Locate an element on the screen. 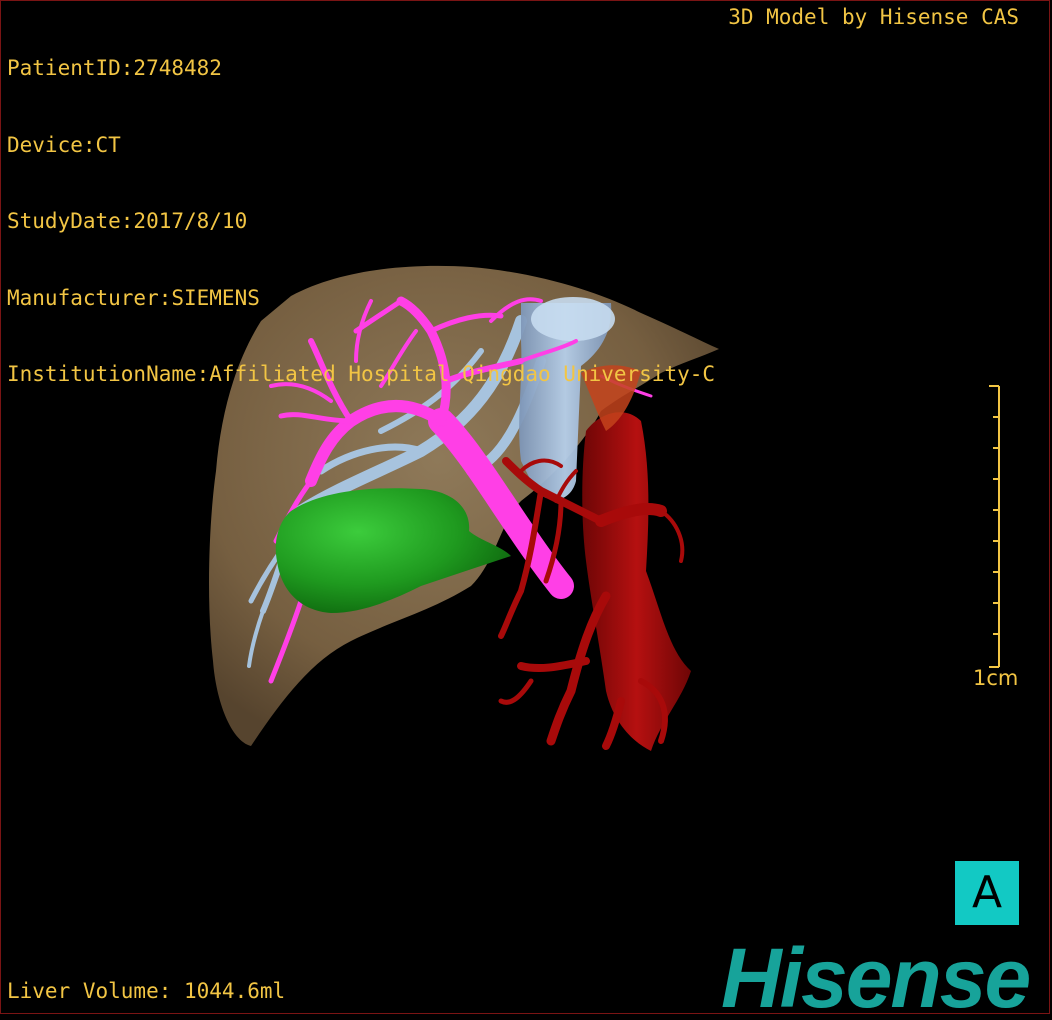 Image resolution: width=1052 pixels, height=1020 pixels. aorta is located at coordinates (636, 581).